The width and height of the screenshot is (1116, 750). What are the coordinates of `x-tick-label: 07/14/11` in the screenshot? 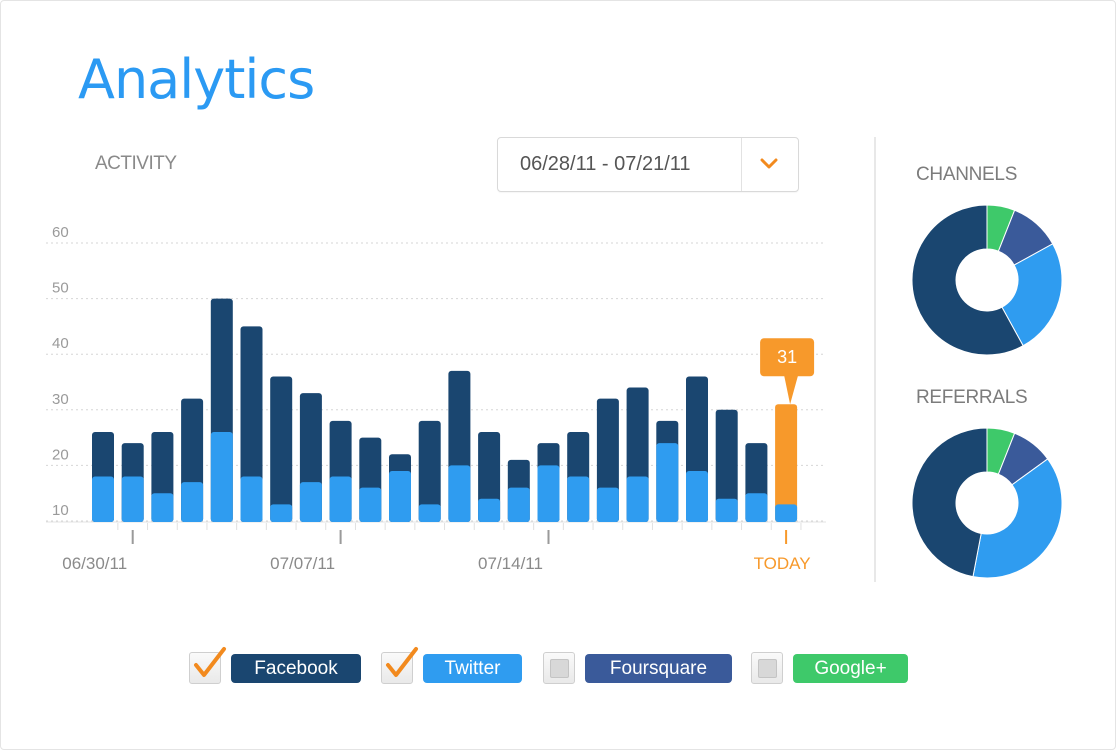 It's located at (510, 563).